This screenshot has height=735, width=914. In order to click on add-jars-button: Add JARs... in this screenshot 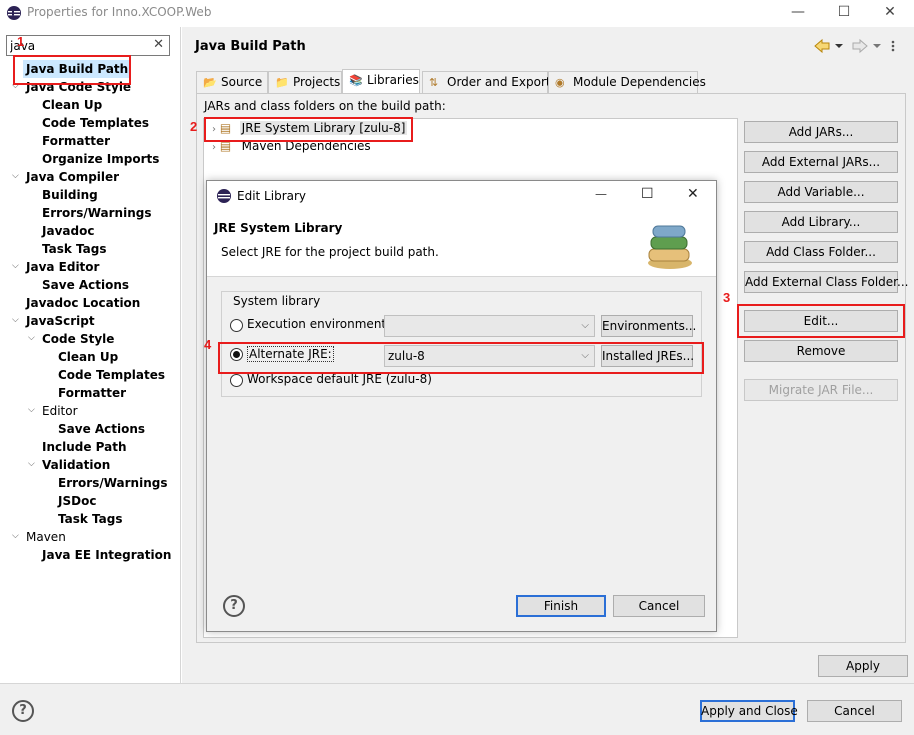, I will do `click(821, 132)`.